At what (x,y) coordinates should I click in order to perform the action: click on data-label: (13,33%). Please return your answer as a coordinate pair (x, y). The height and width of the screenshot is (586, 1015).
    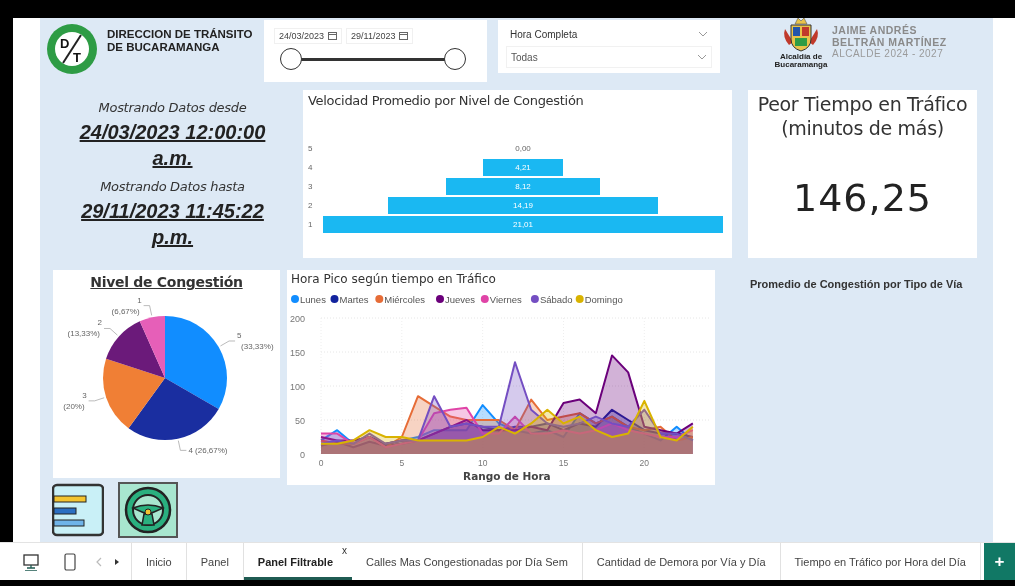
    Looking at the image, I should click on (83, 334).